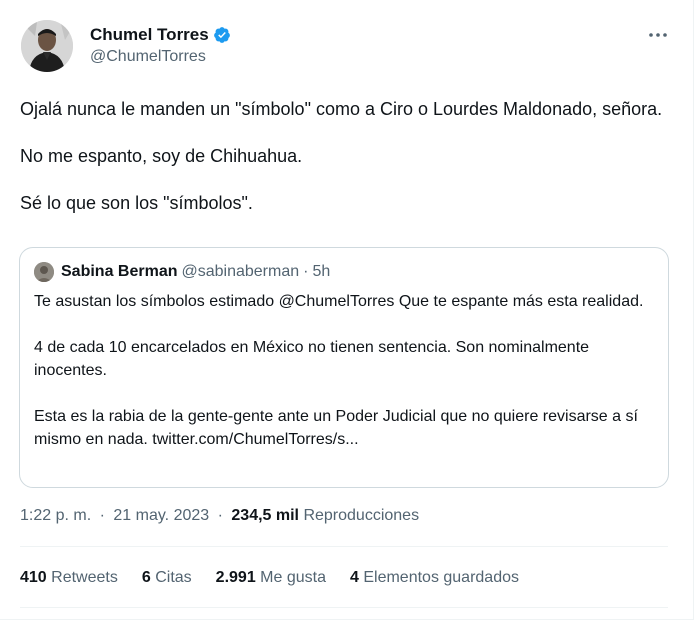  What do you see at coordinates (265, 515) in the screenshot?
I see `views-count: 234,5 mil` at bounding box center [265, 515].